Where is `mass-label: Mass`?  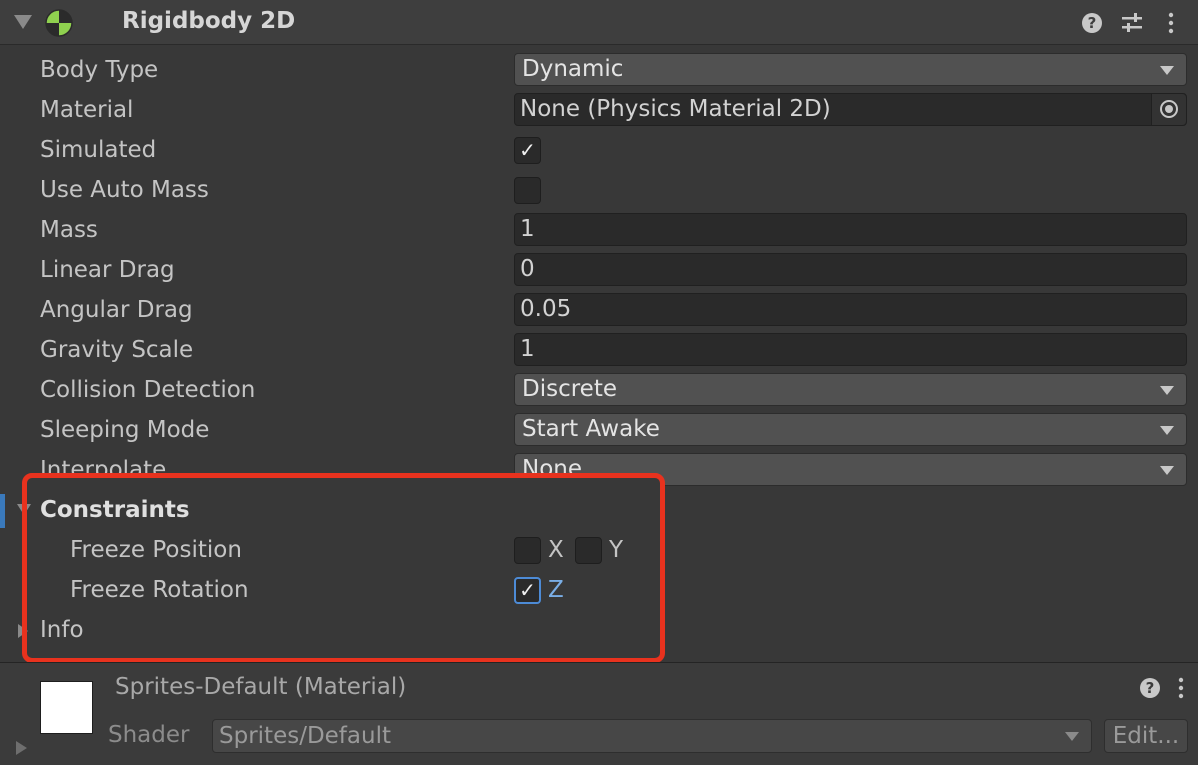
mass-label: Mass is located at coordinates (69, 230).